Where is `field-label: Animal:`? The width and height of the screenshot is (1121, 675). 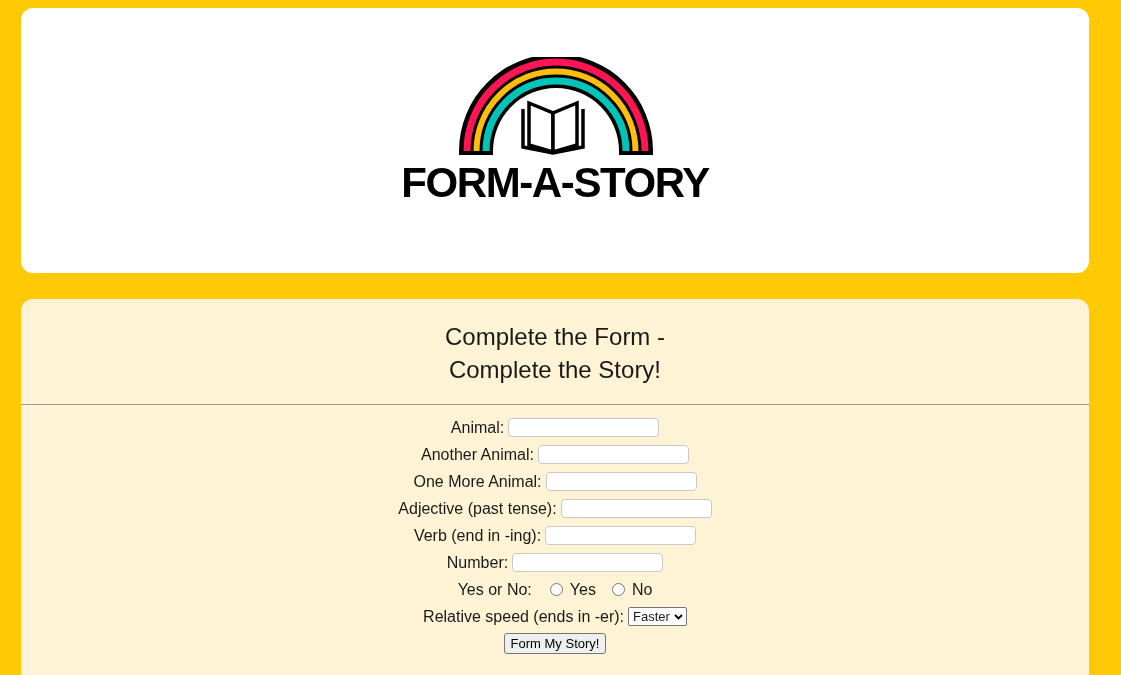
field-label: Animal: is located at coordinates (477, 427).